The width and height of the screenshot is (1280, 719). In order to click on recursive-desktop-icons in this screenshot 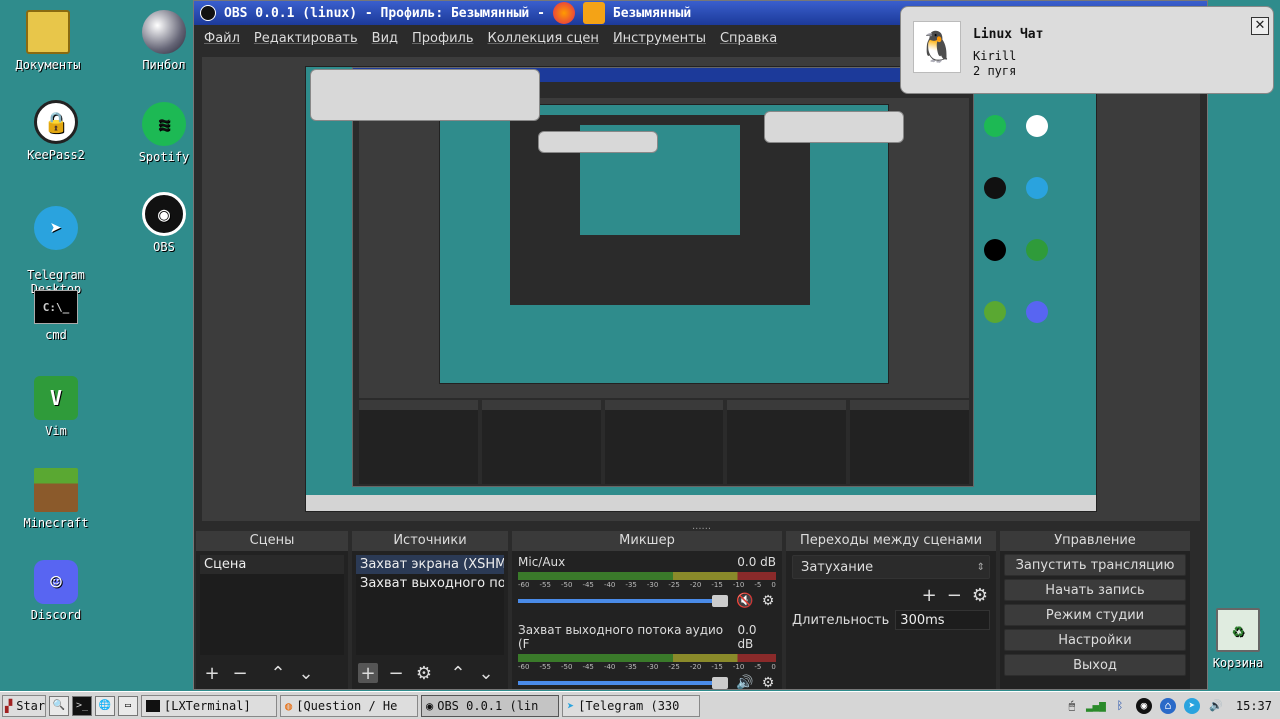, I will do `click(1029, 277)`.